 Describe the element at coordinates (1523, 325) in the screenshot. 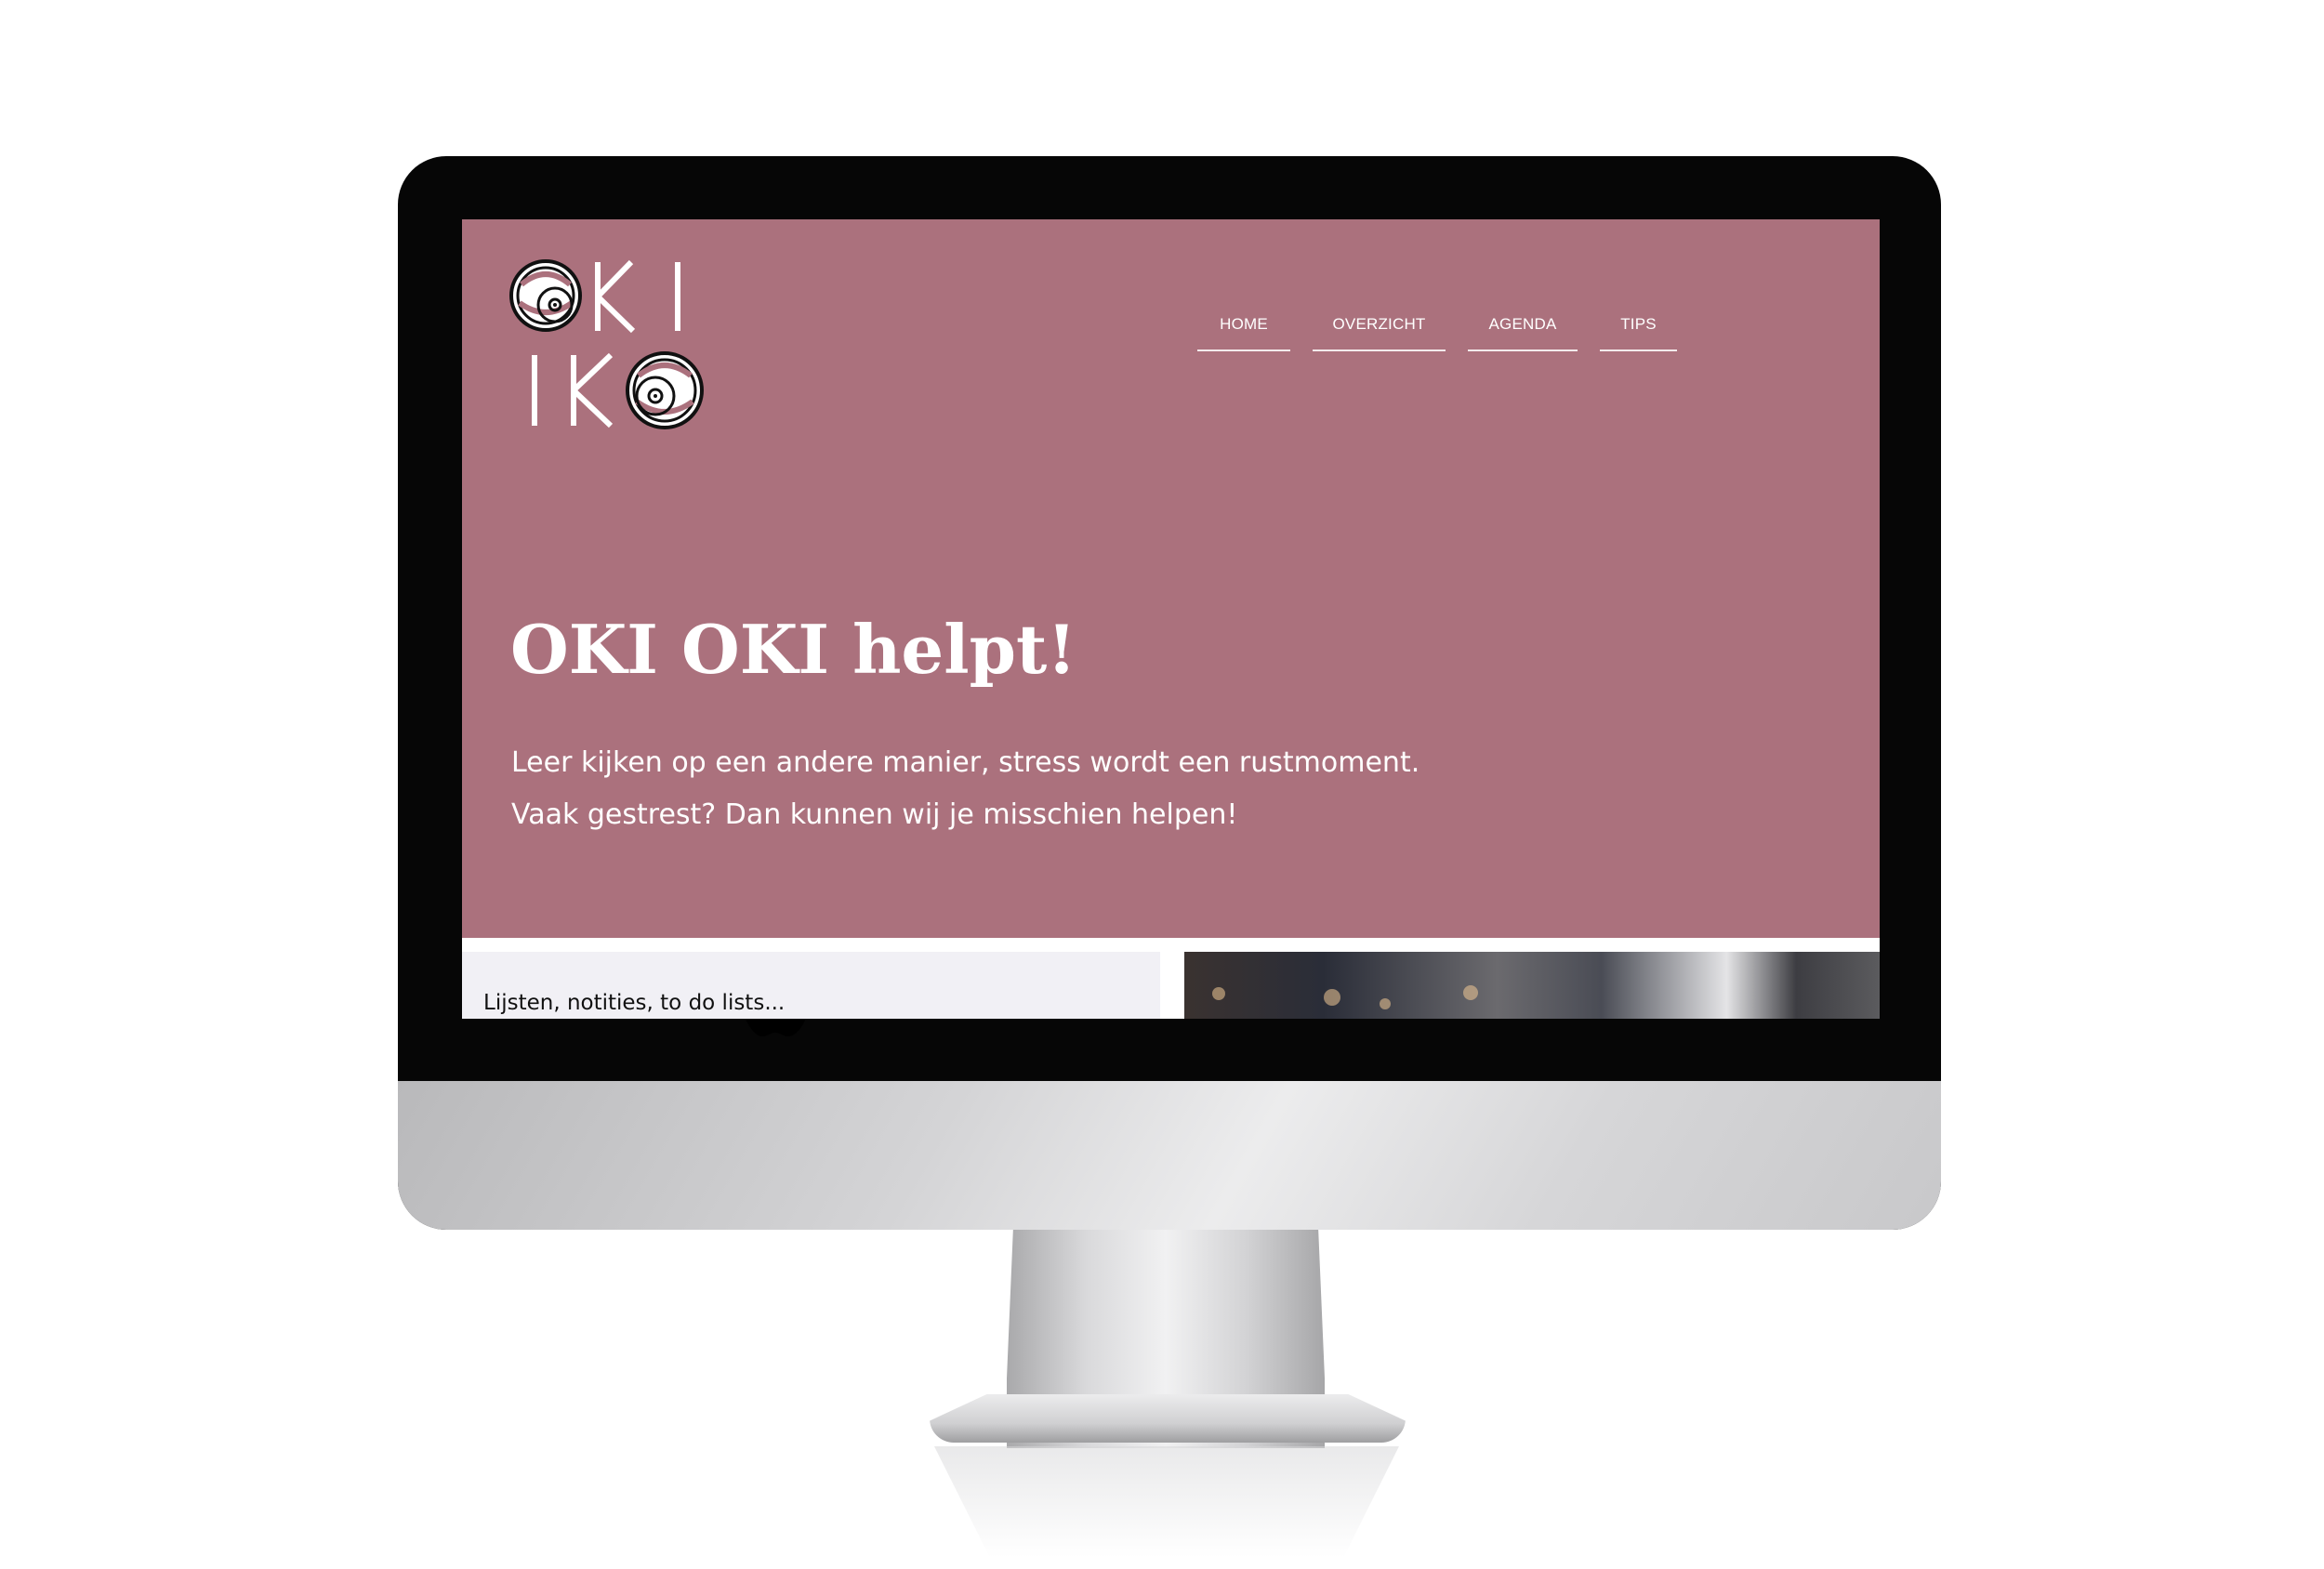

I see `nav-item-agenda: AGENDA` at that location.